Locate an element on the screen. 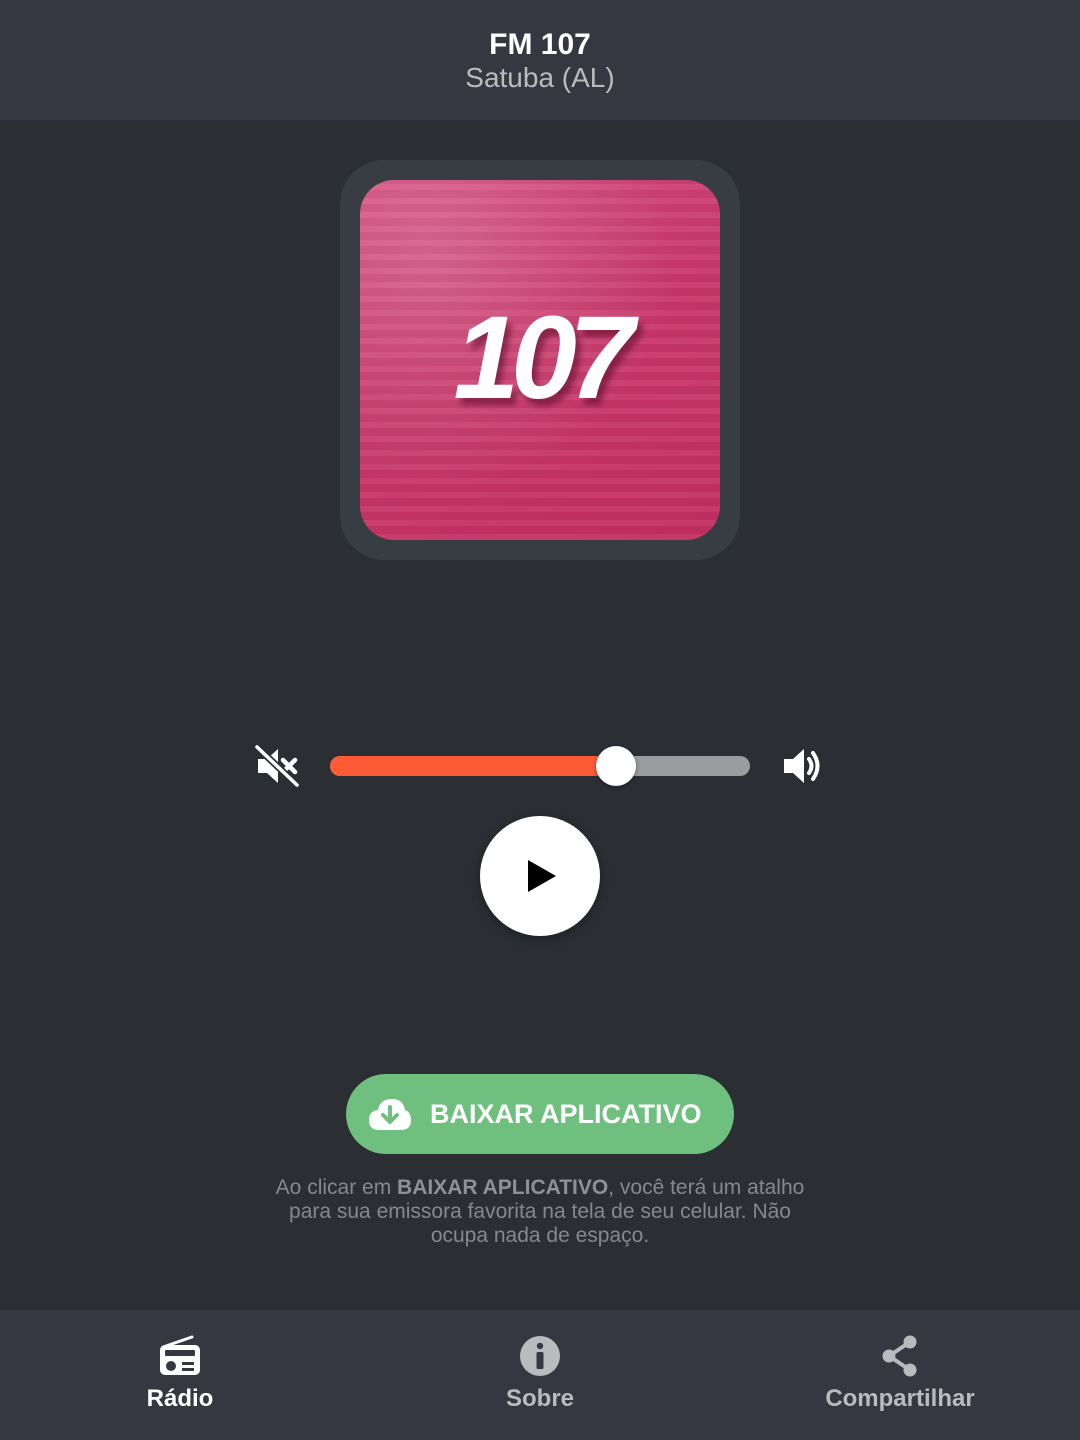 The height and width of the screenshot is (1440, 1080). disclaimer-text-start: Ao clicar em is located at coordinates (336, 1187).